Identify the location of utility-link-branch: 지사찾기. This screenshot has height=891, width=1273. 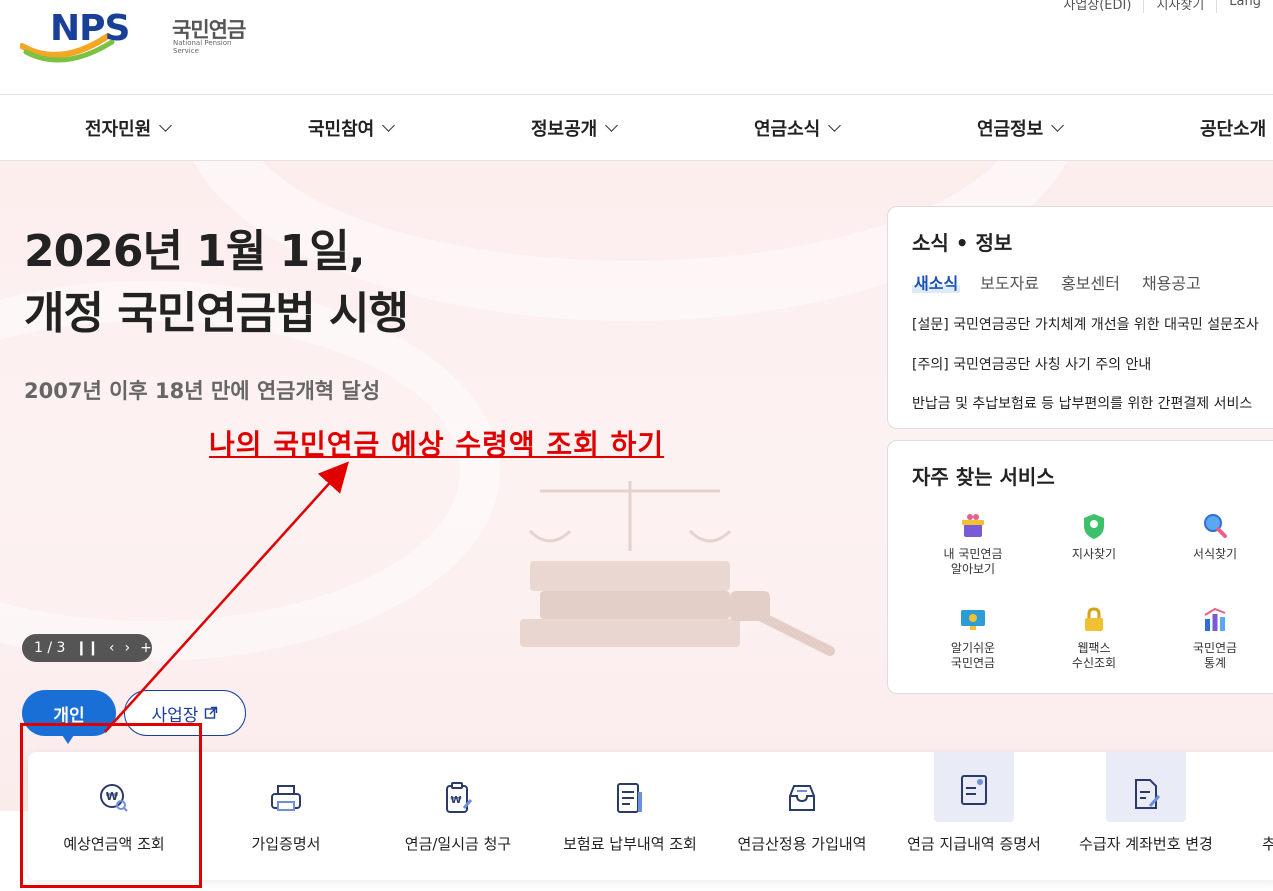
(1179, 6).